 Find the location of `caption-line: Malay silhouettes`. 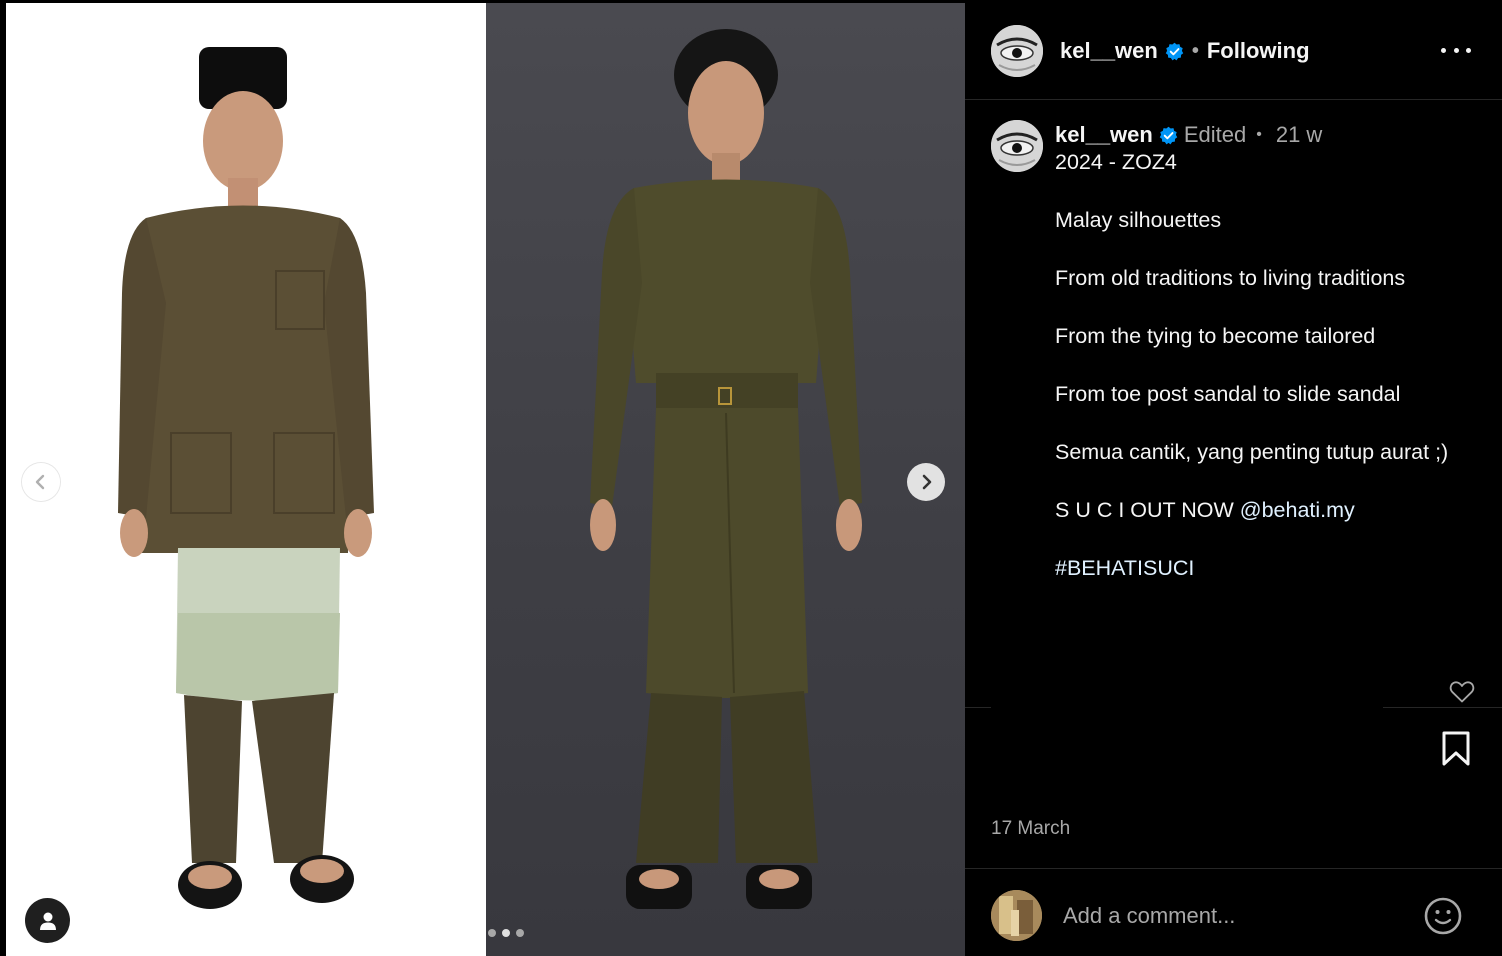

caption-line: Malay silhouettes is located at coordinates (1138, 220).